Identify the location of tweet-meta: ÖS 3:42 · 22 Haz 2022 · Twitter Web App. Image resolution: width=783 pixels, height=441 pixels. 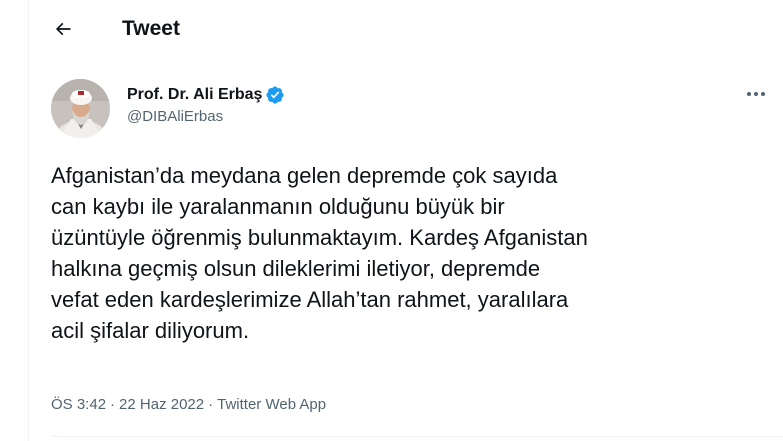
(188, 405).